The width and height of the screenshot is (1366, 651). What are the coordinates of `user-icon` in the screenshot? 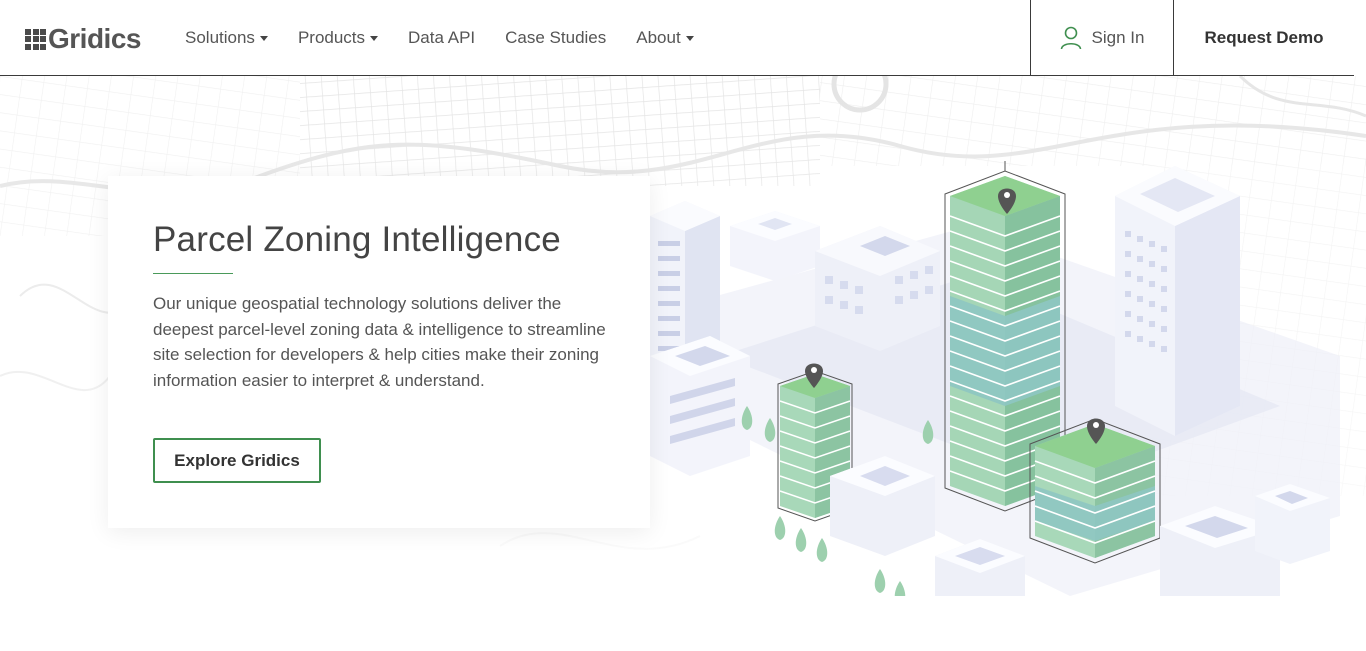 It's located at (1070, 37).